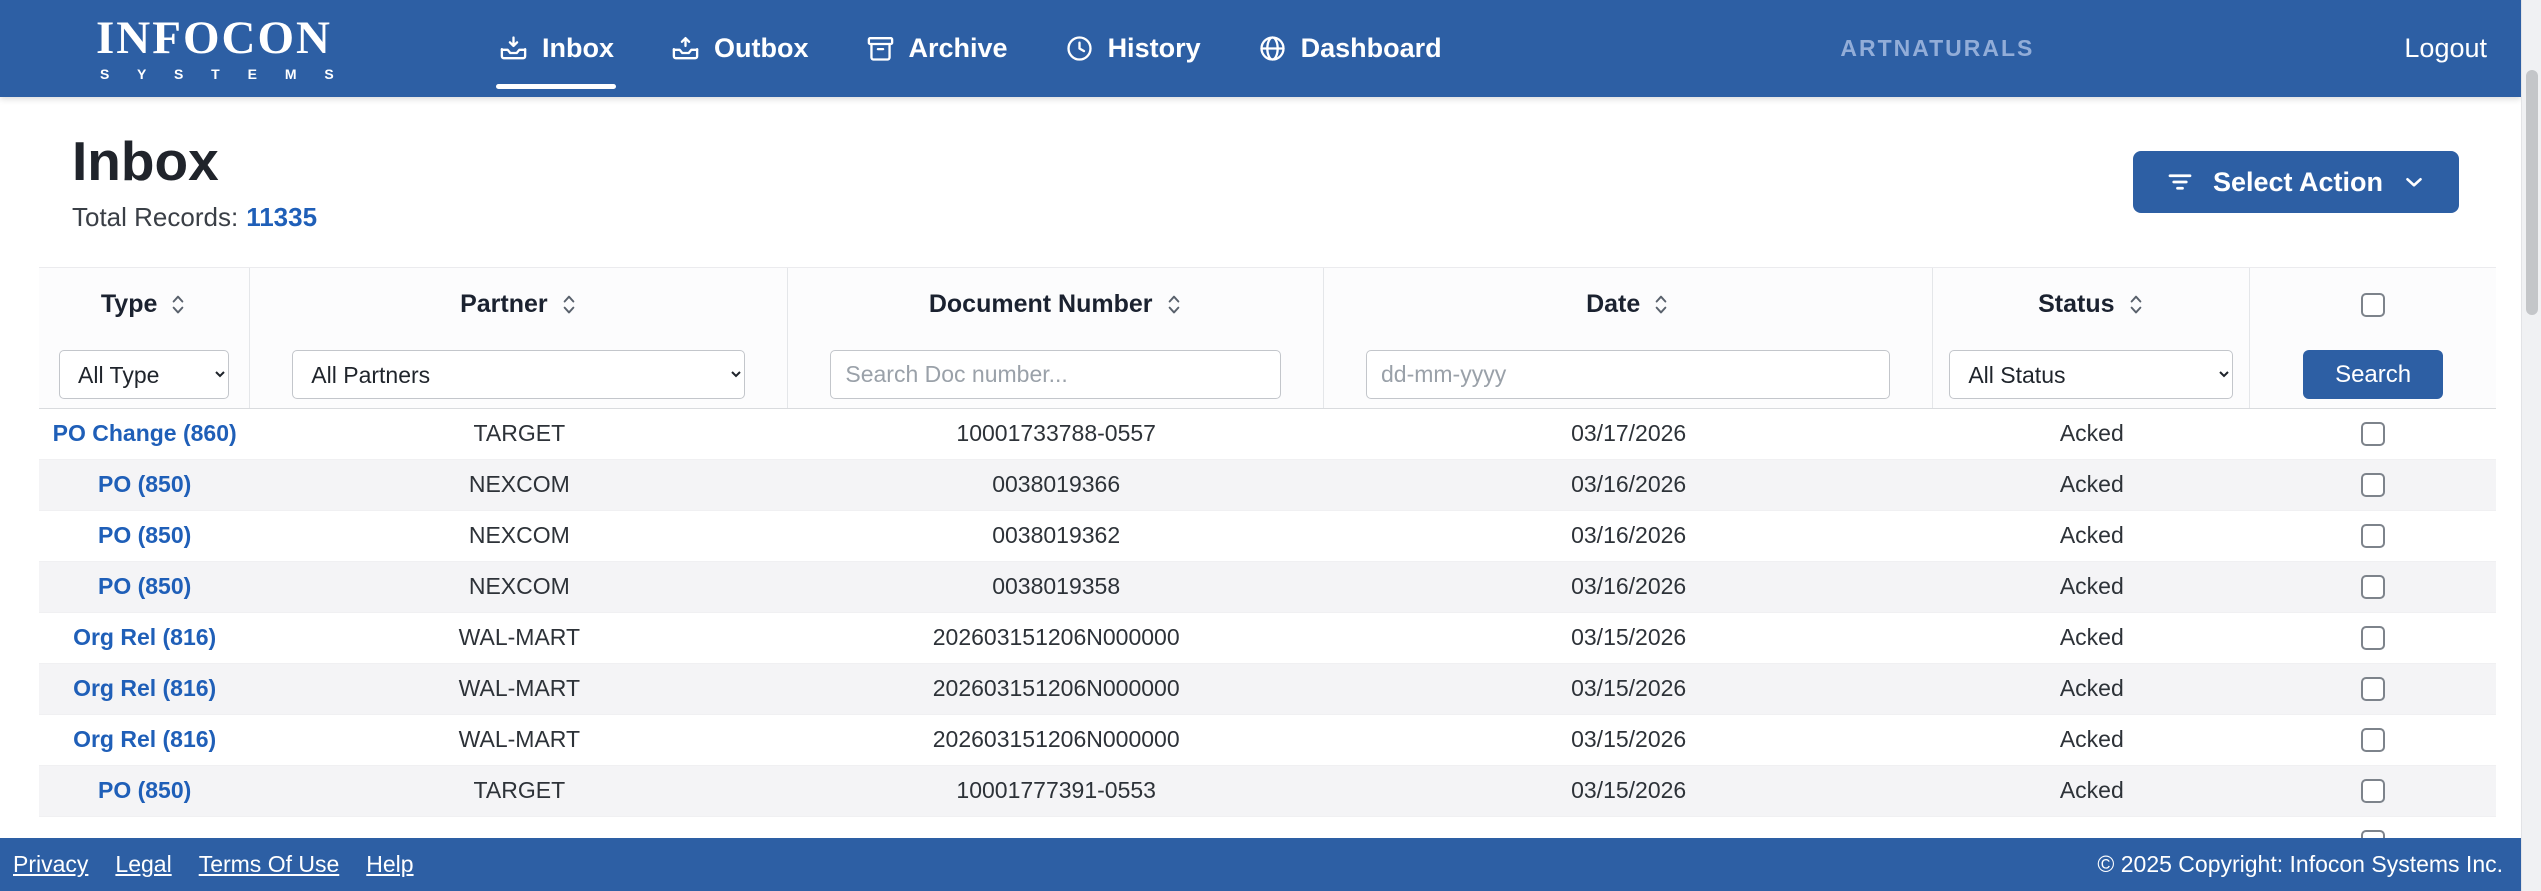 The width and height of the screenshot is (2541, 891). I want to click on title-block: Inbox Total Records: 11335, so click(194, 182).